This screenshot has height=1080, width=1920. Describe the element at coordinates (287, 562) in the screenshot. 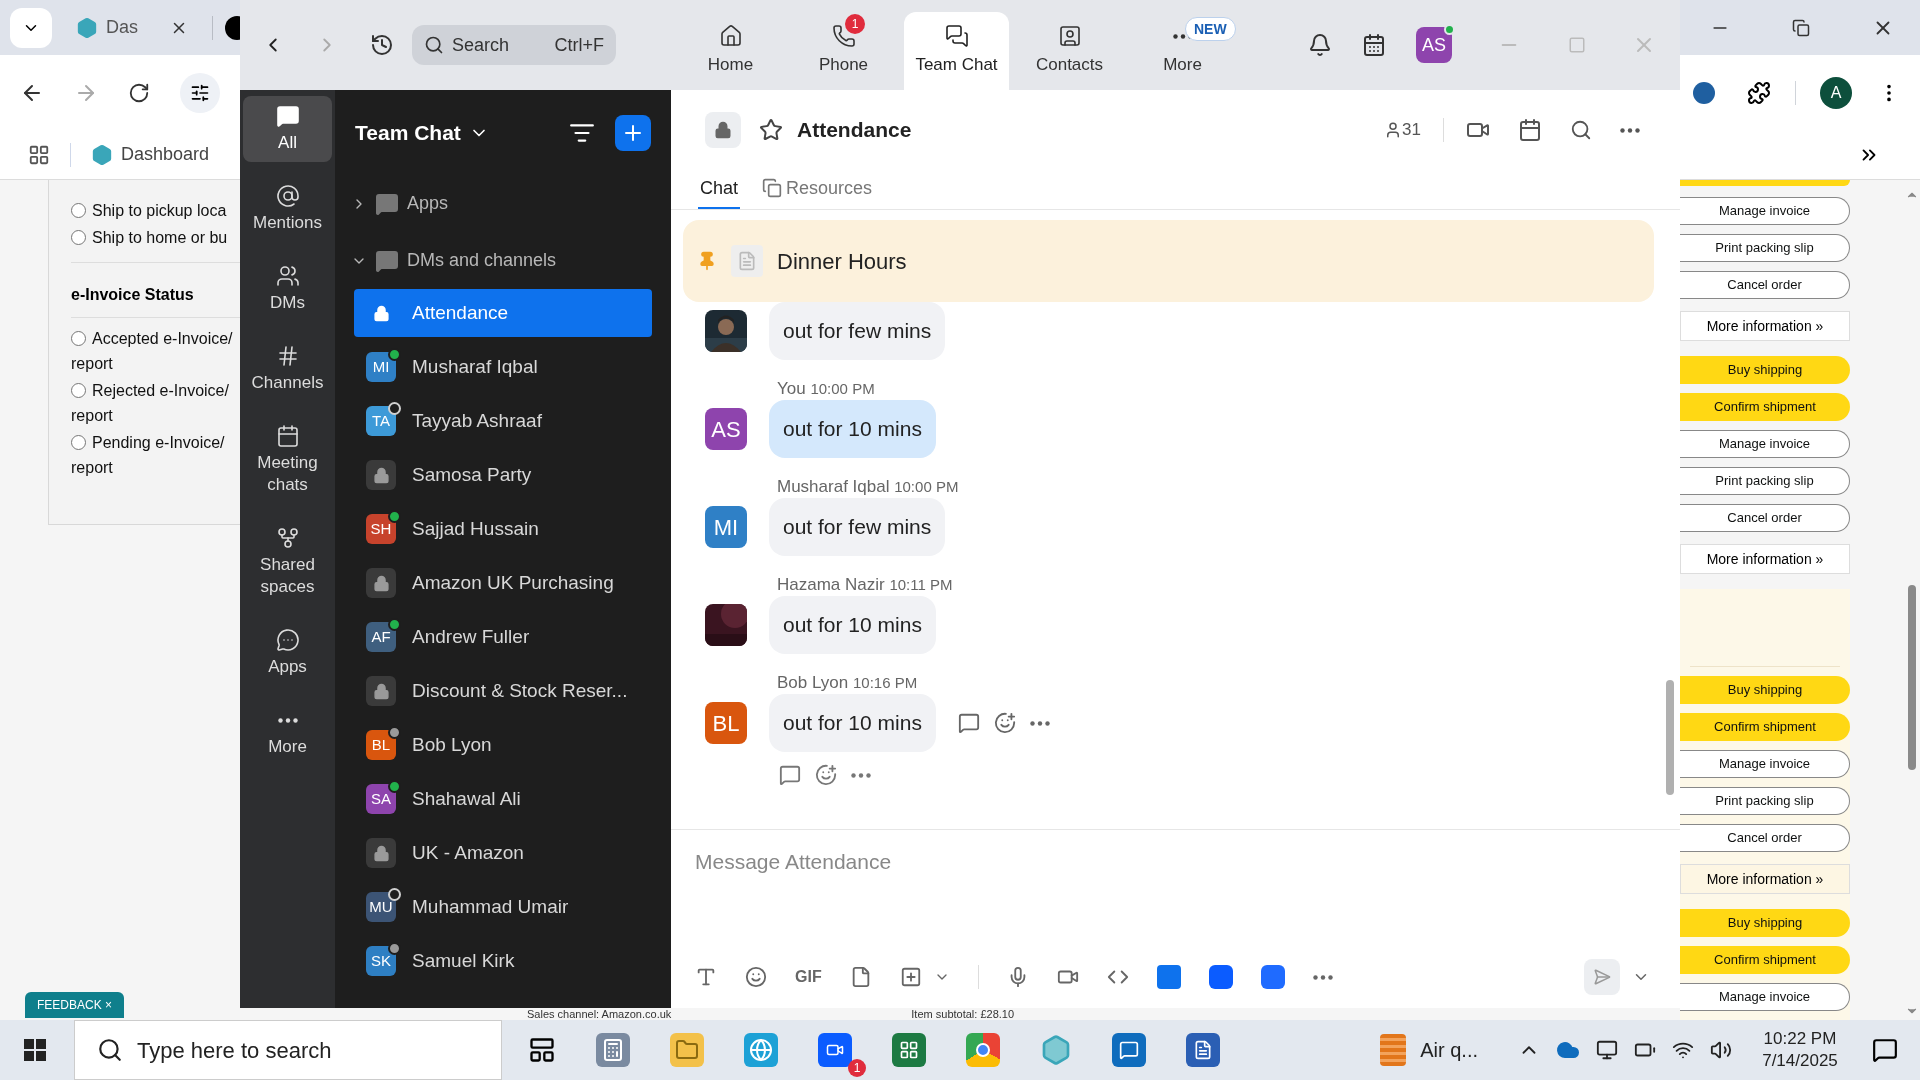

I see `rail-item: Shared spaces` at that location.